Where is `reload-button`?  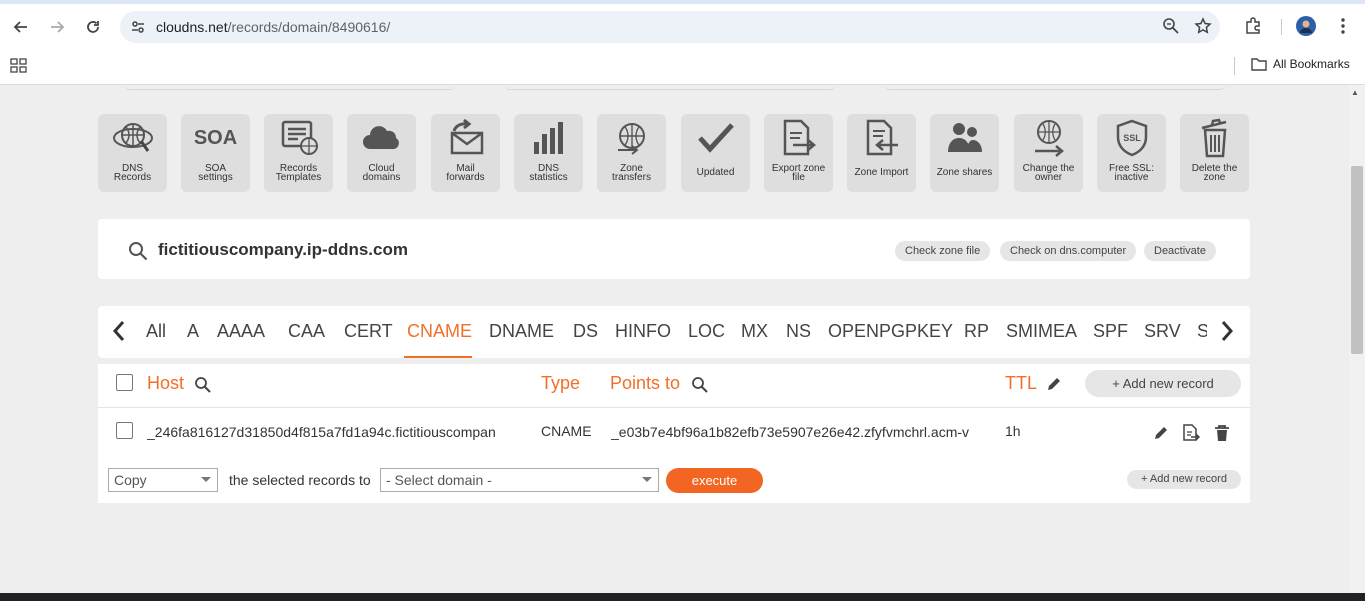
reload-button is located at coordinates (93, 27).